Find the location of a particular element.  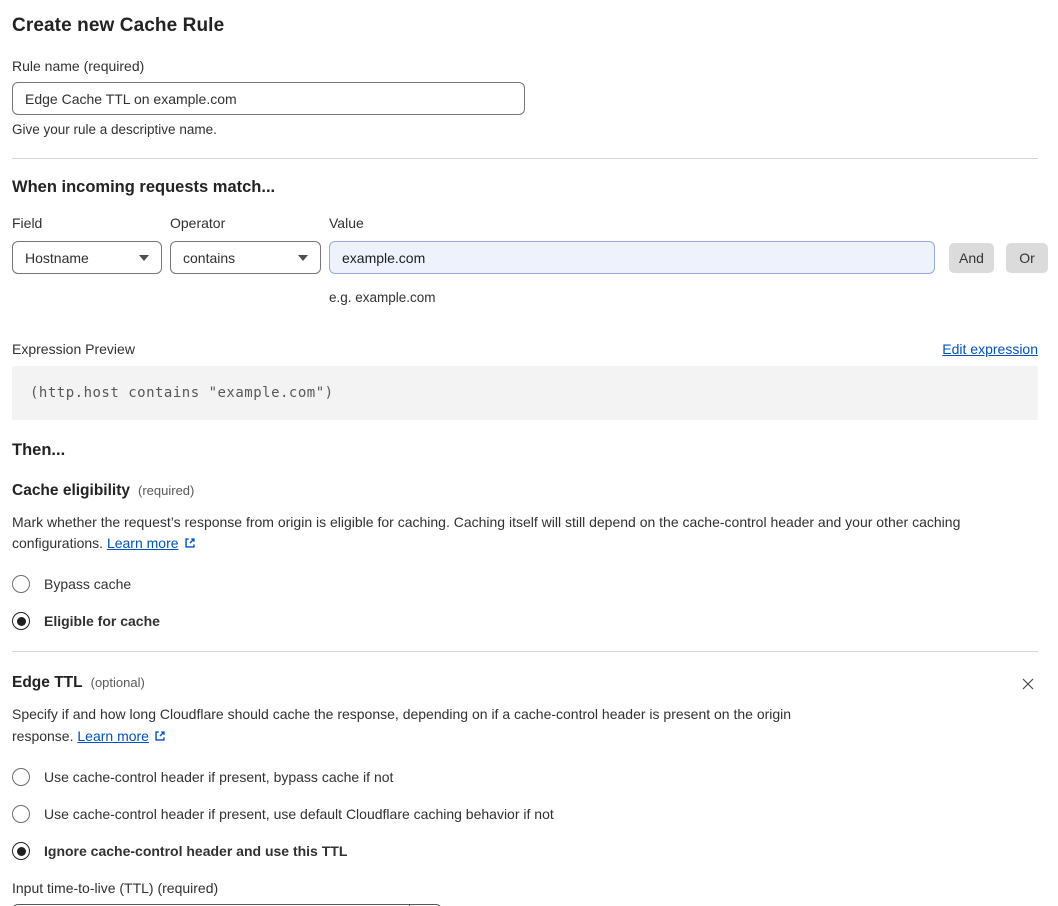

and-button: And is located at coordinates (971, 257).